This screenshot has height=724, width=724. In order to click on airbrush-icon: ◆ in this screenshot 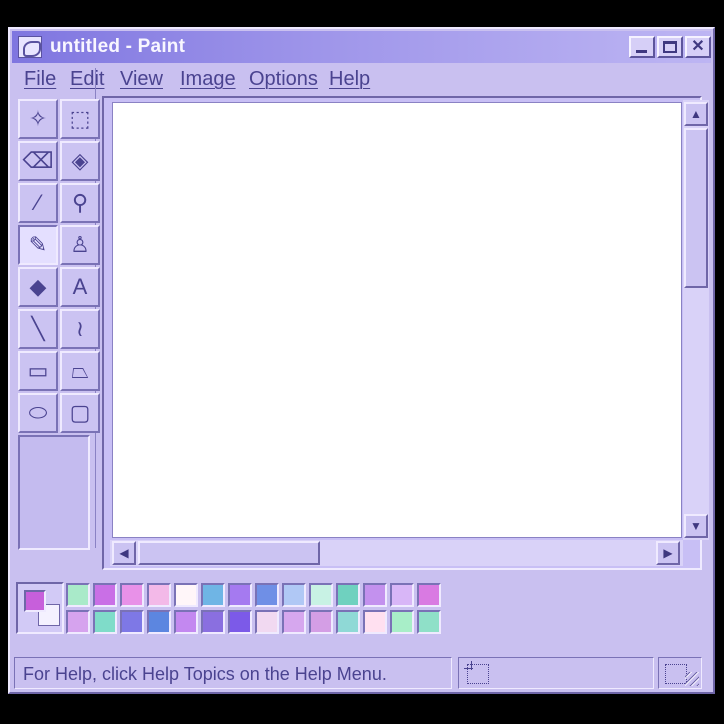, I will do `click(38, 286)`.